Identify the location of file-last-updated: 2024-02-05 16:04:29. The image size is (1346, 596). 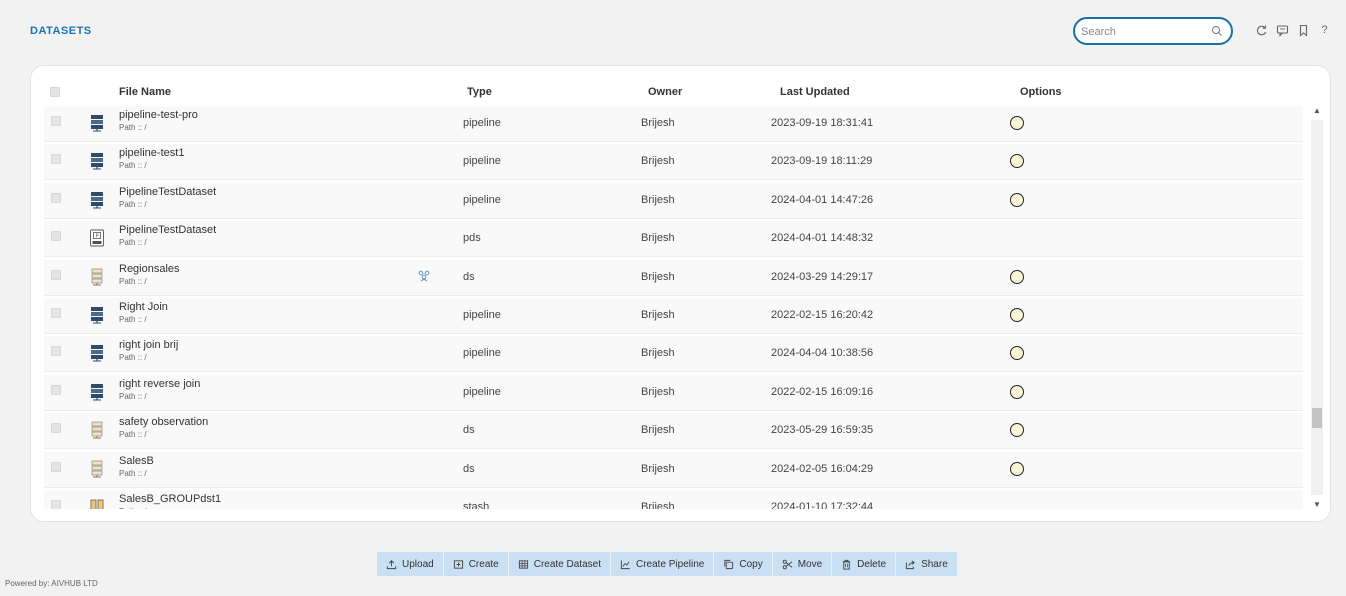
(822, 468).